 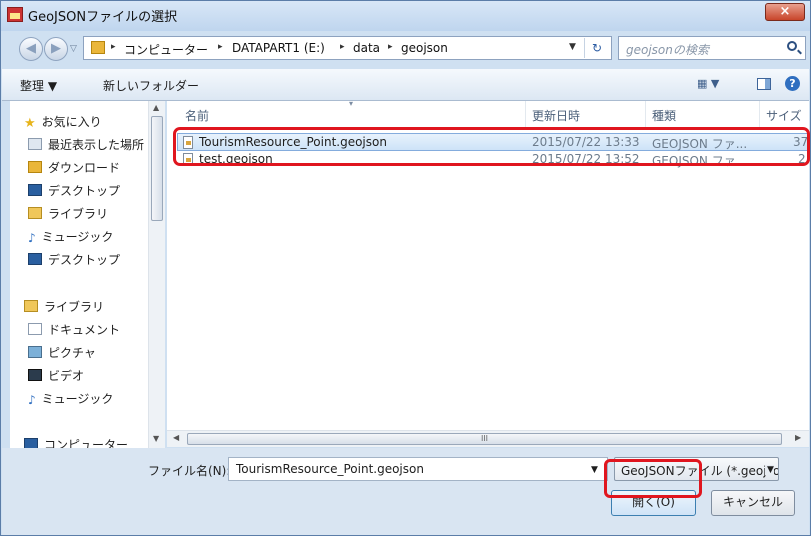 What do you see at coordinates (753, 503) in the screenshot?
I see `cancel-button: キャンセル` at bounding box center [753, 503].